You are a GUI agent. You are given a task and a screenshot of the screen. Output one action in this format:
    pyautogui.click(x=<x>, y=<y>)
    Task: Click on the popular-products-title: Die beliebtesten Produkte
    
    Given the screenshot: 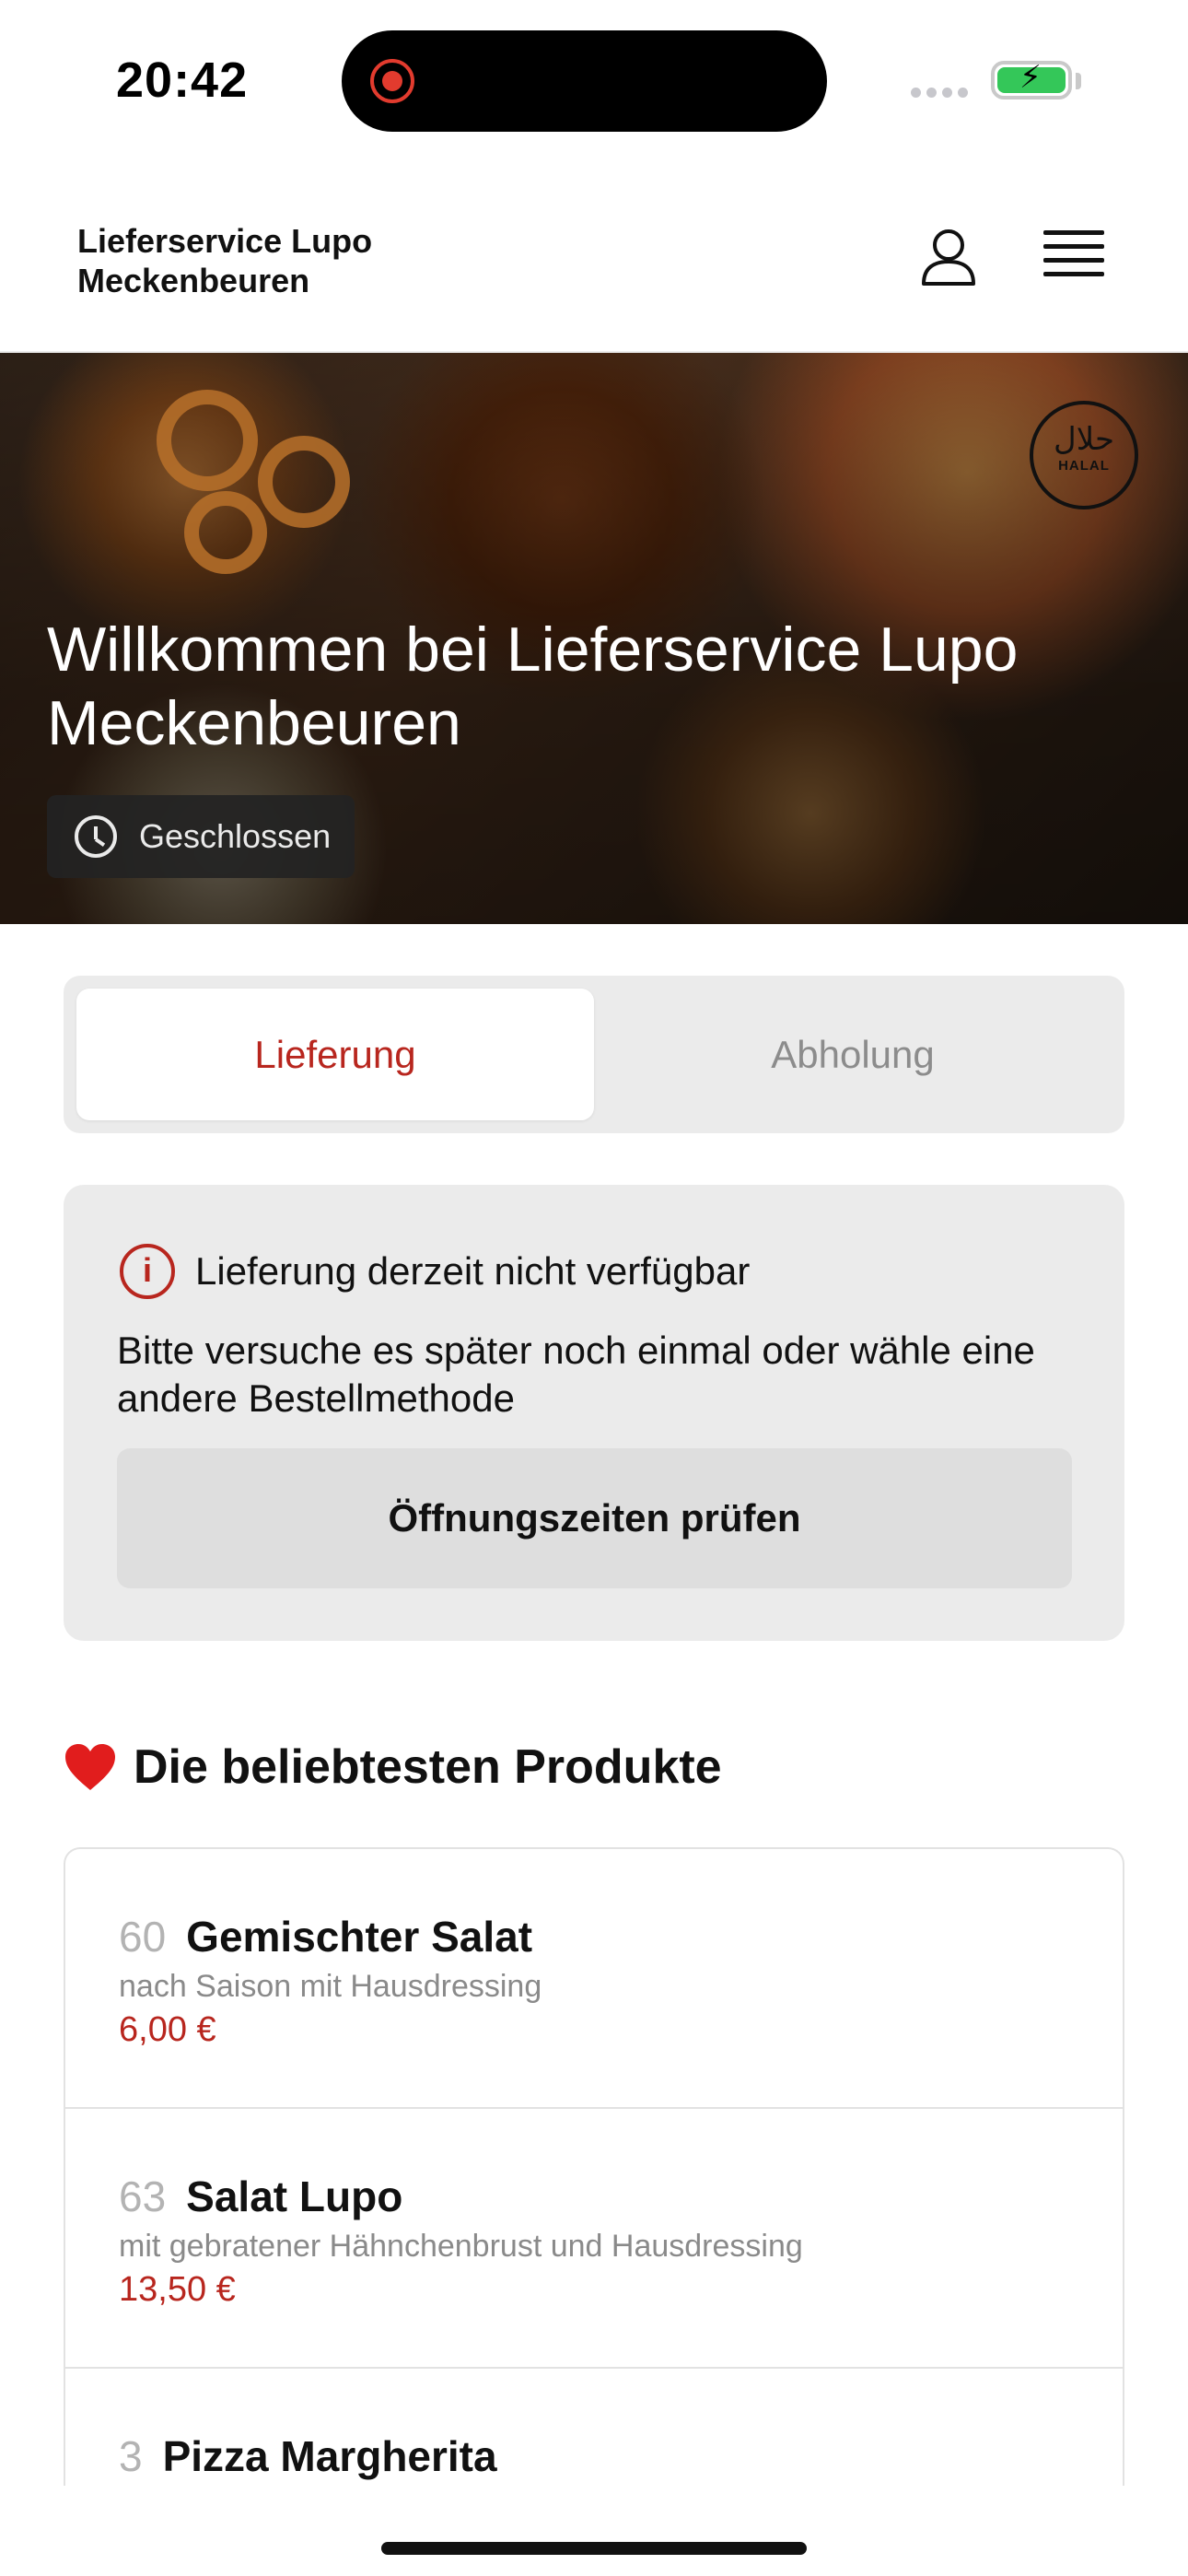 What is the action you would take?
    pyautogui.click(x=428, y=1767)
    